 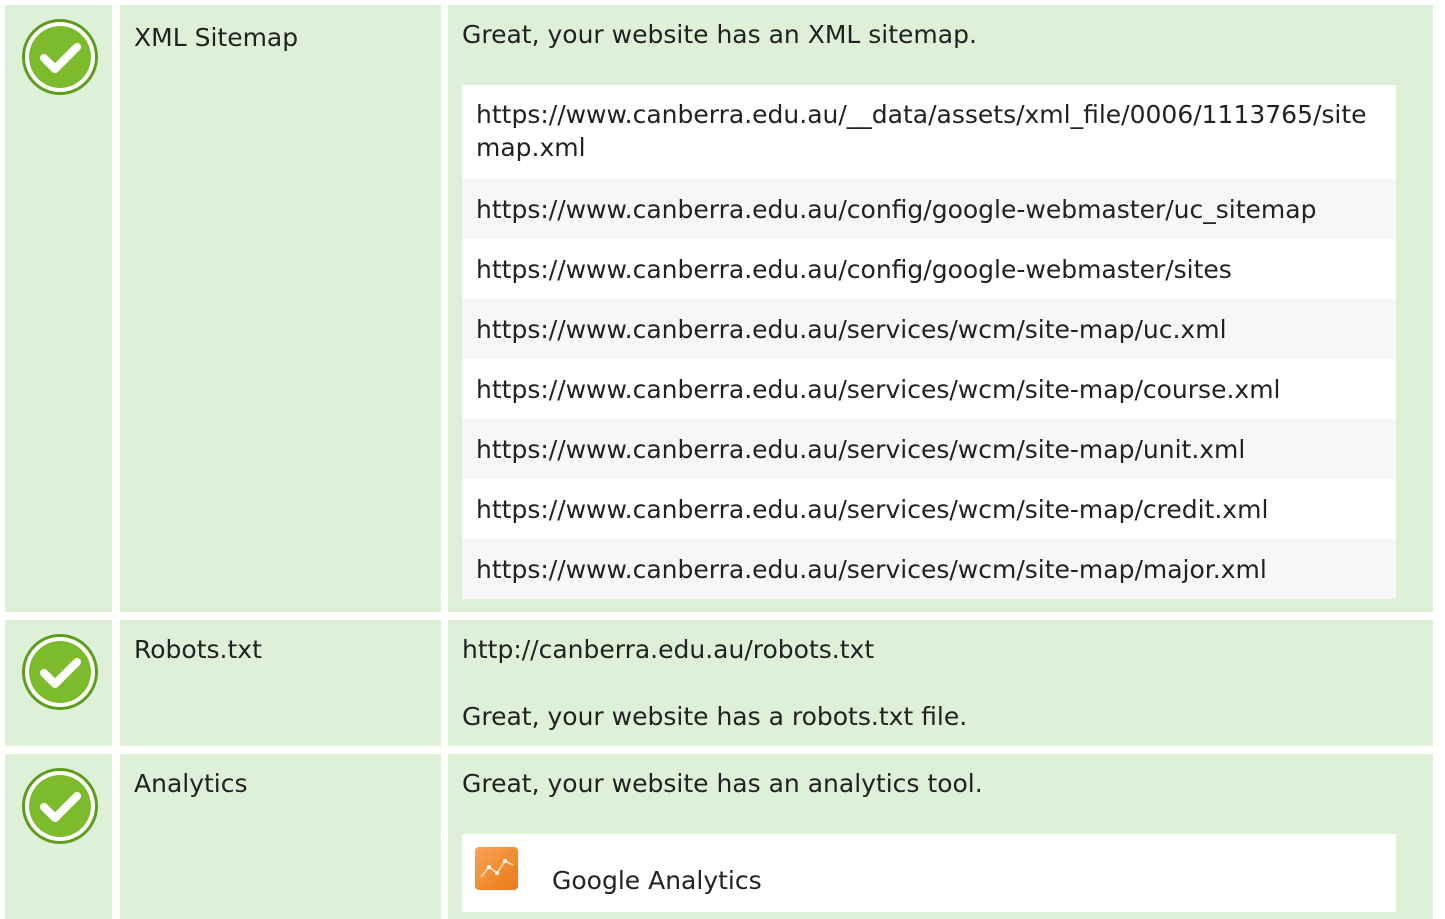 I want to click on row-label: Analytics, so click(x=191, y=783).